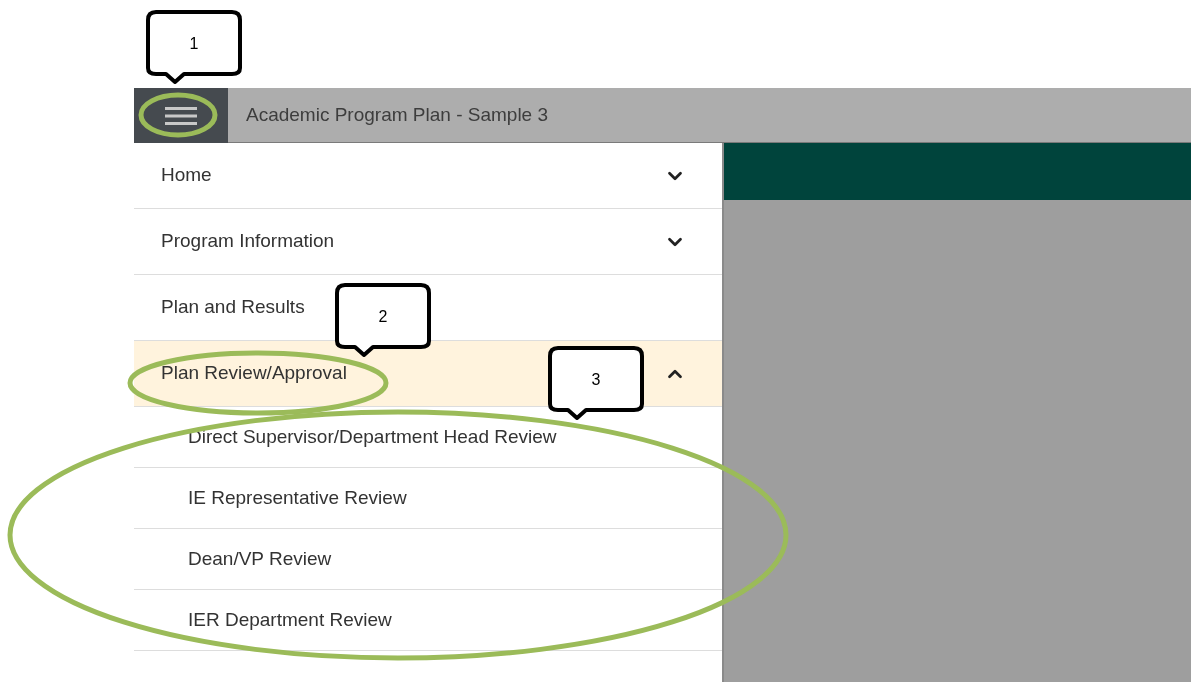  Describe the element at coordinates (233, 307) in the screenshot. I see `sidebar-label: Plan and Results` at that location.